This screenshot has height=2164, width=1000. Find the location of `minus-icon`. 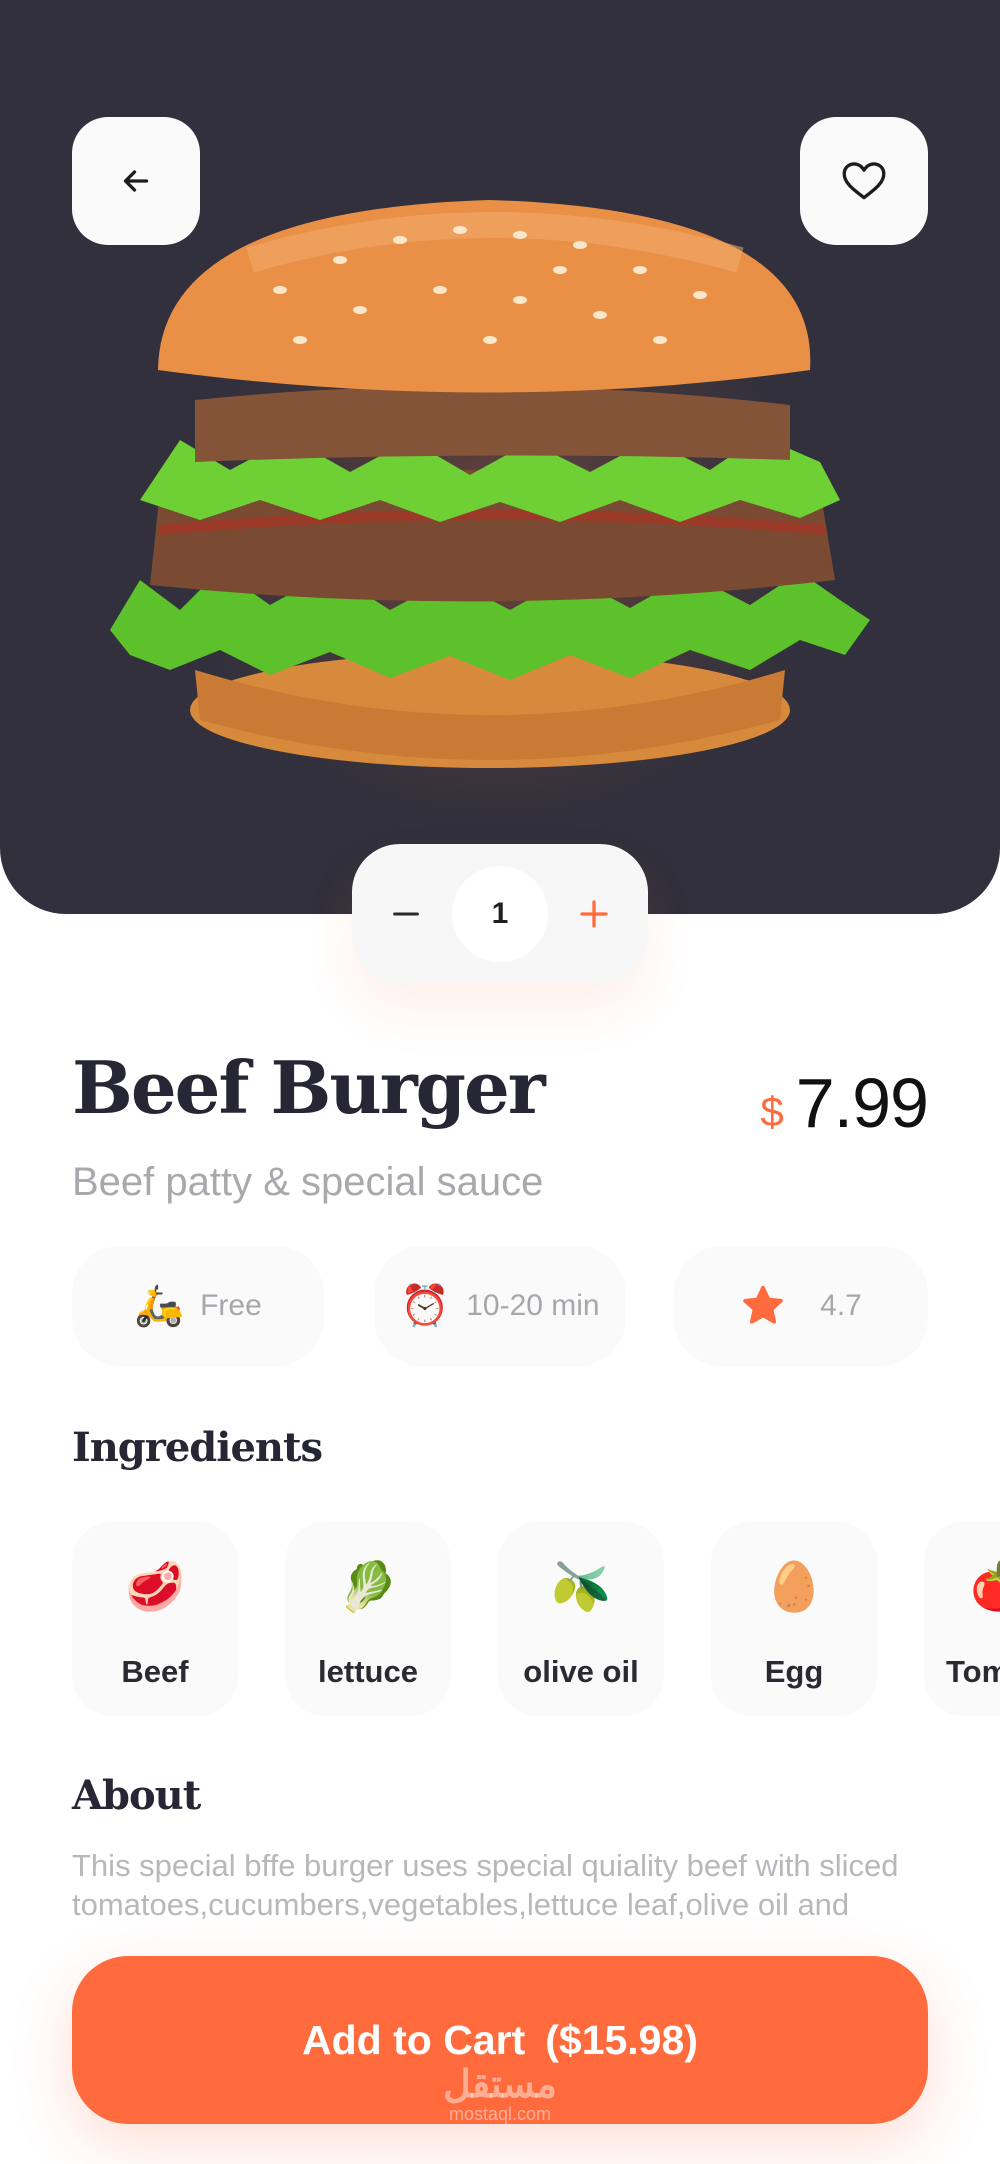

minus-icon is located at coordinates (406, 914).